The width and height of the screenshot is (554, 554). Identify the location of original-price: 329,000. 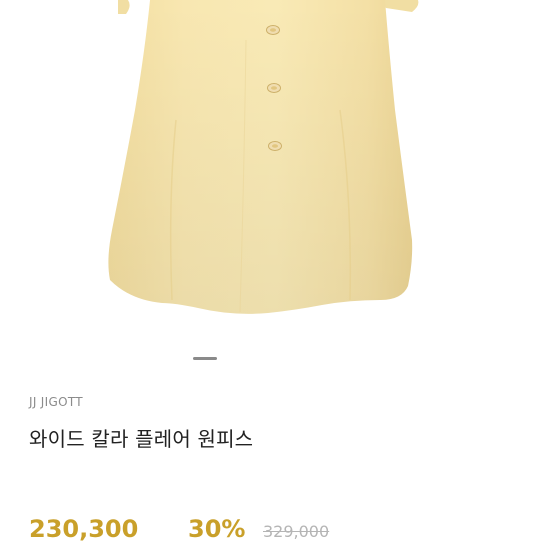
(296, 531).